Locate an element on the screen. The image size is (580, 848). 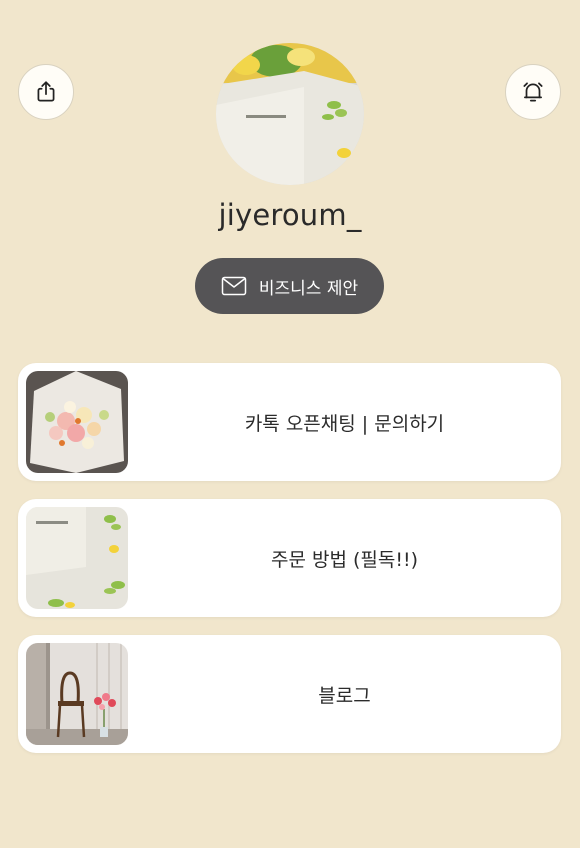
bouquet-thumbnail is located at coordinates (77, 422).